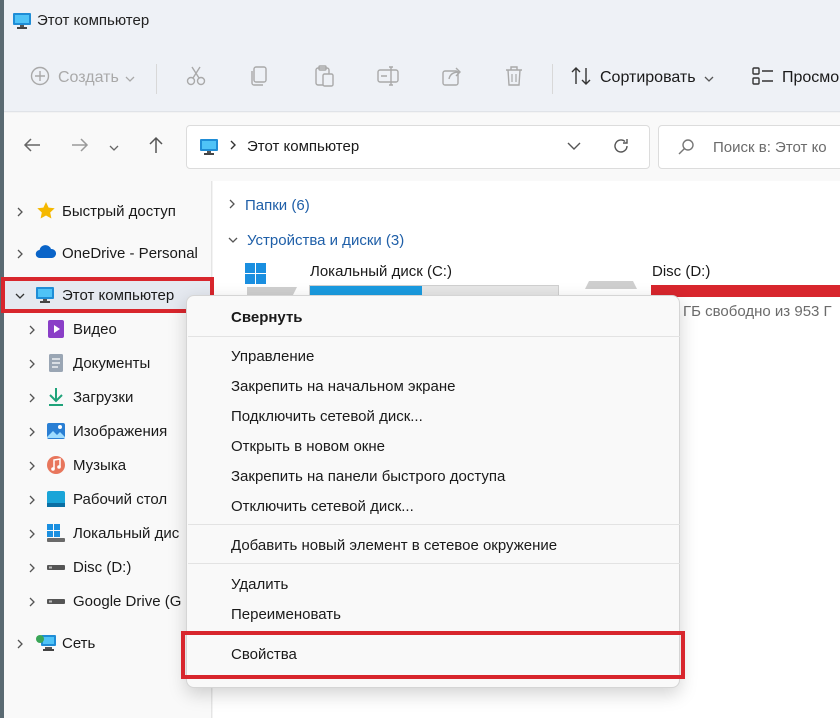 Image resolution: width=840 pixels, height=718 pixels. I want to click on group-header-folders: Папки (6), so click(268, 205).